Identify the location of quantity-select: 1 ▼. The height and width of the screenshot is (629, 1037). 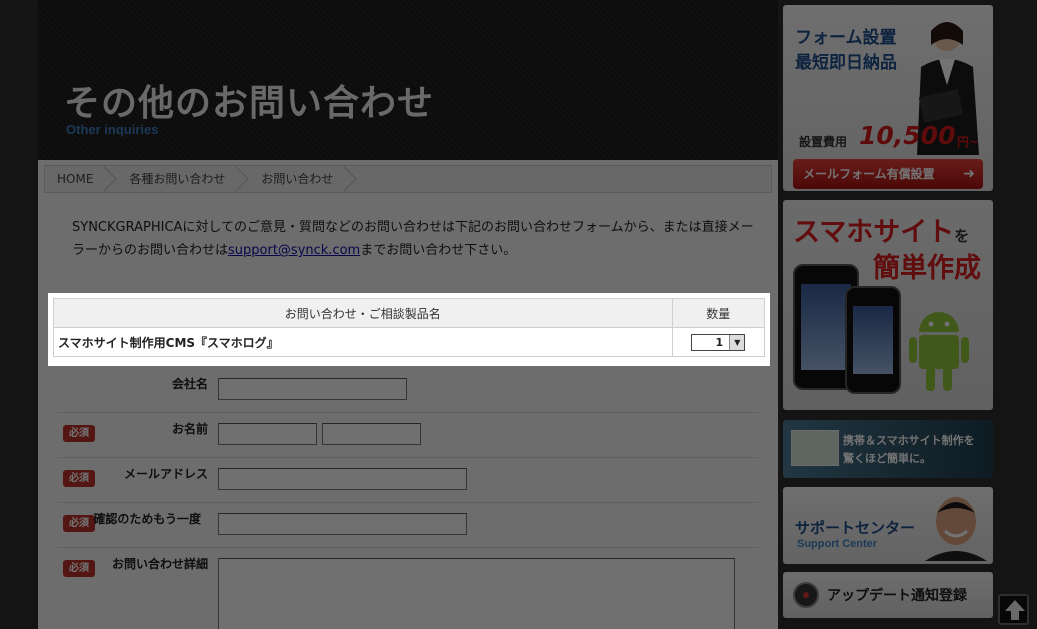
(718, 342).